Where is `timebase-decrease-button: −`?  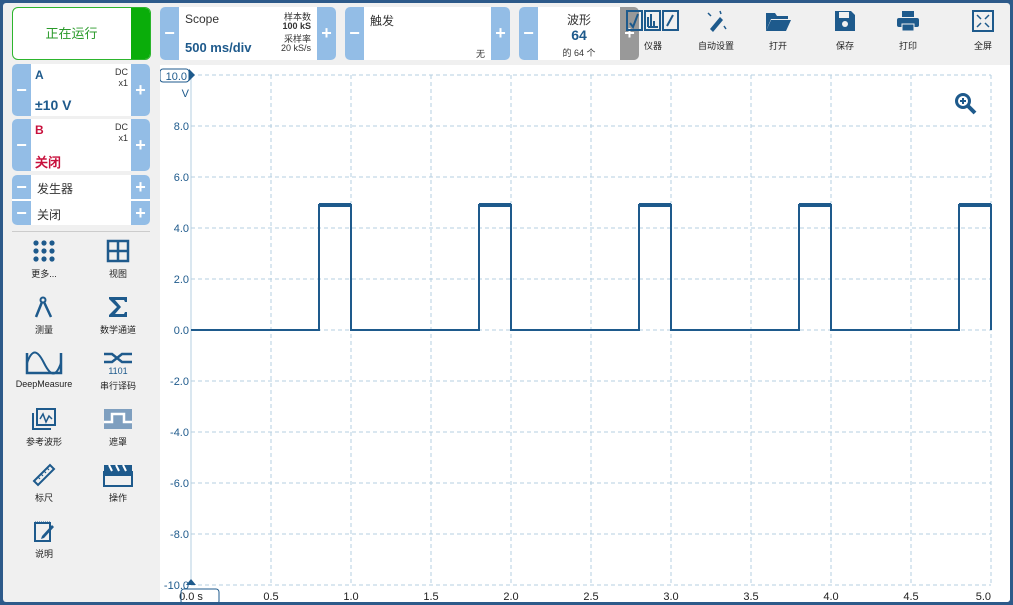 timebase-decrease-button: − is located at coordinates (169, 33).